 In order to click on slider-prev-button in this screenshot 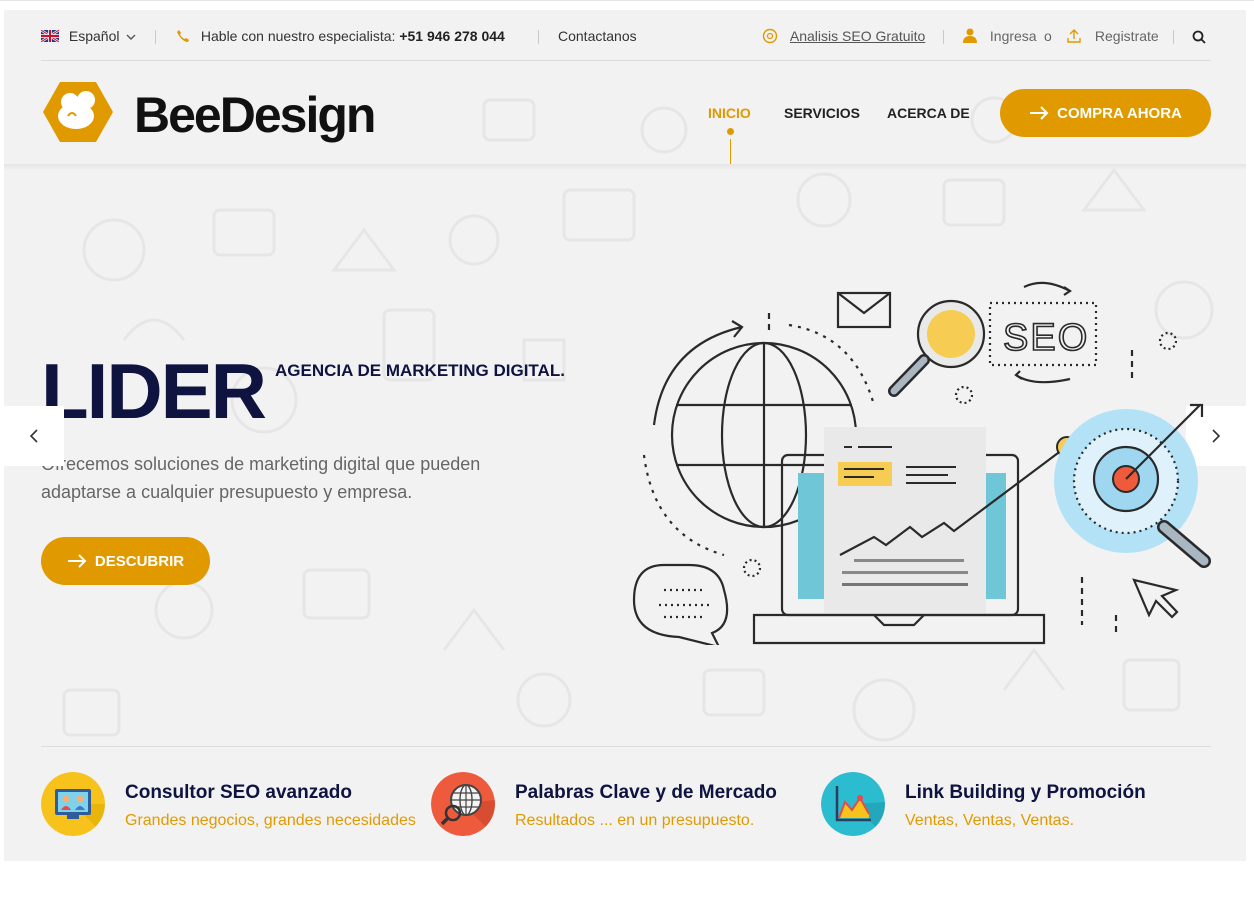, I will do `click(34, 436)`.